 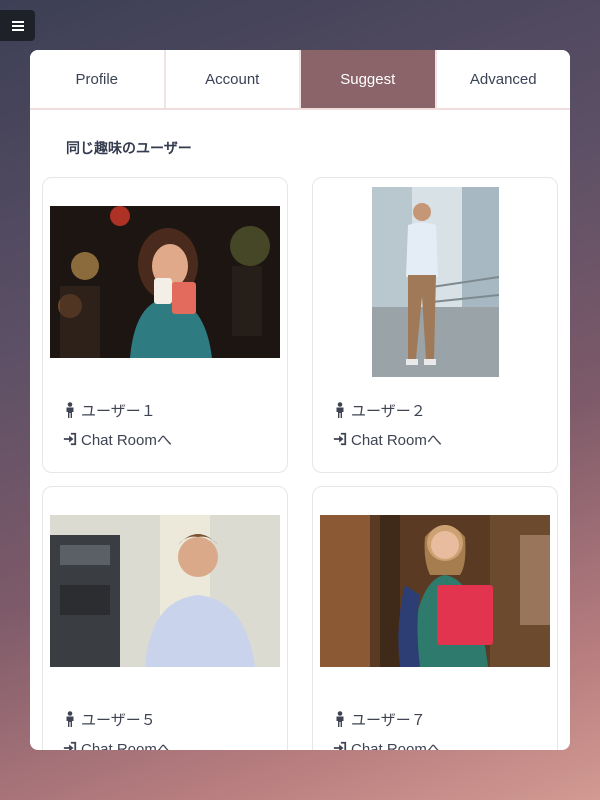 I want to click on card-meta-1: ユーザー１ Chat Roomへ, so click(x=117, y=429).